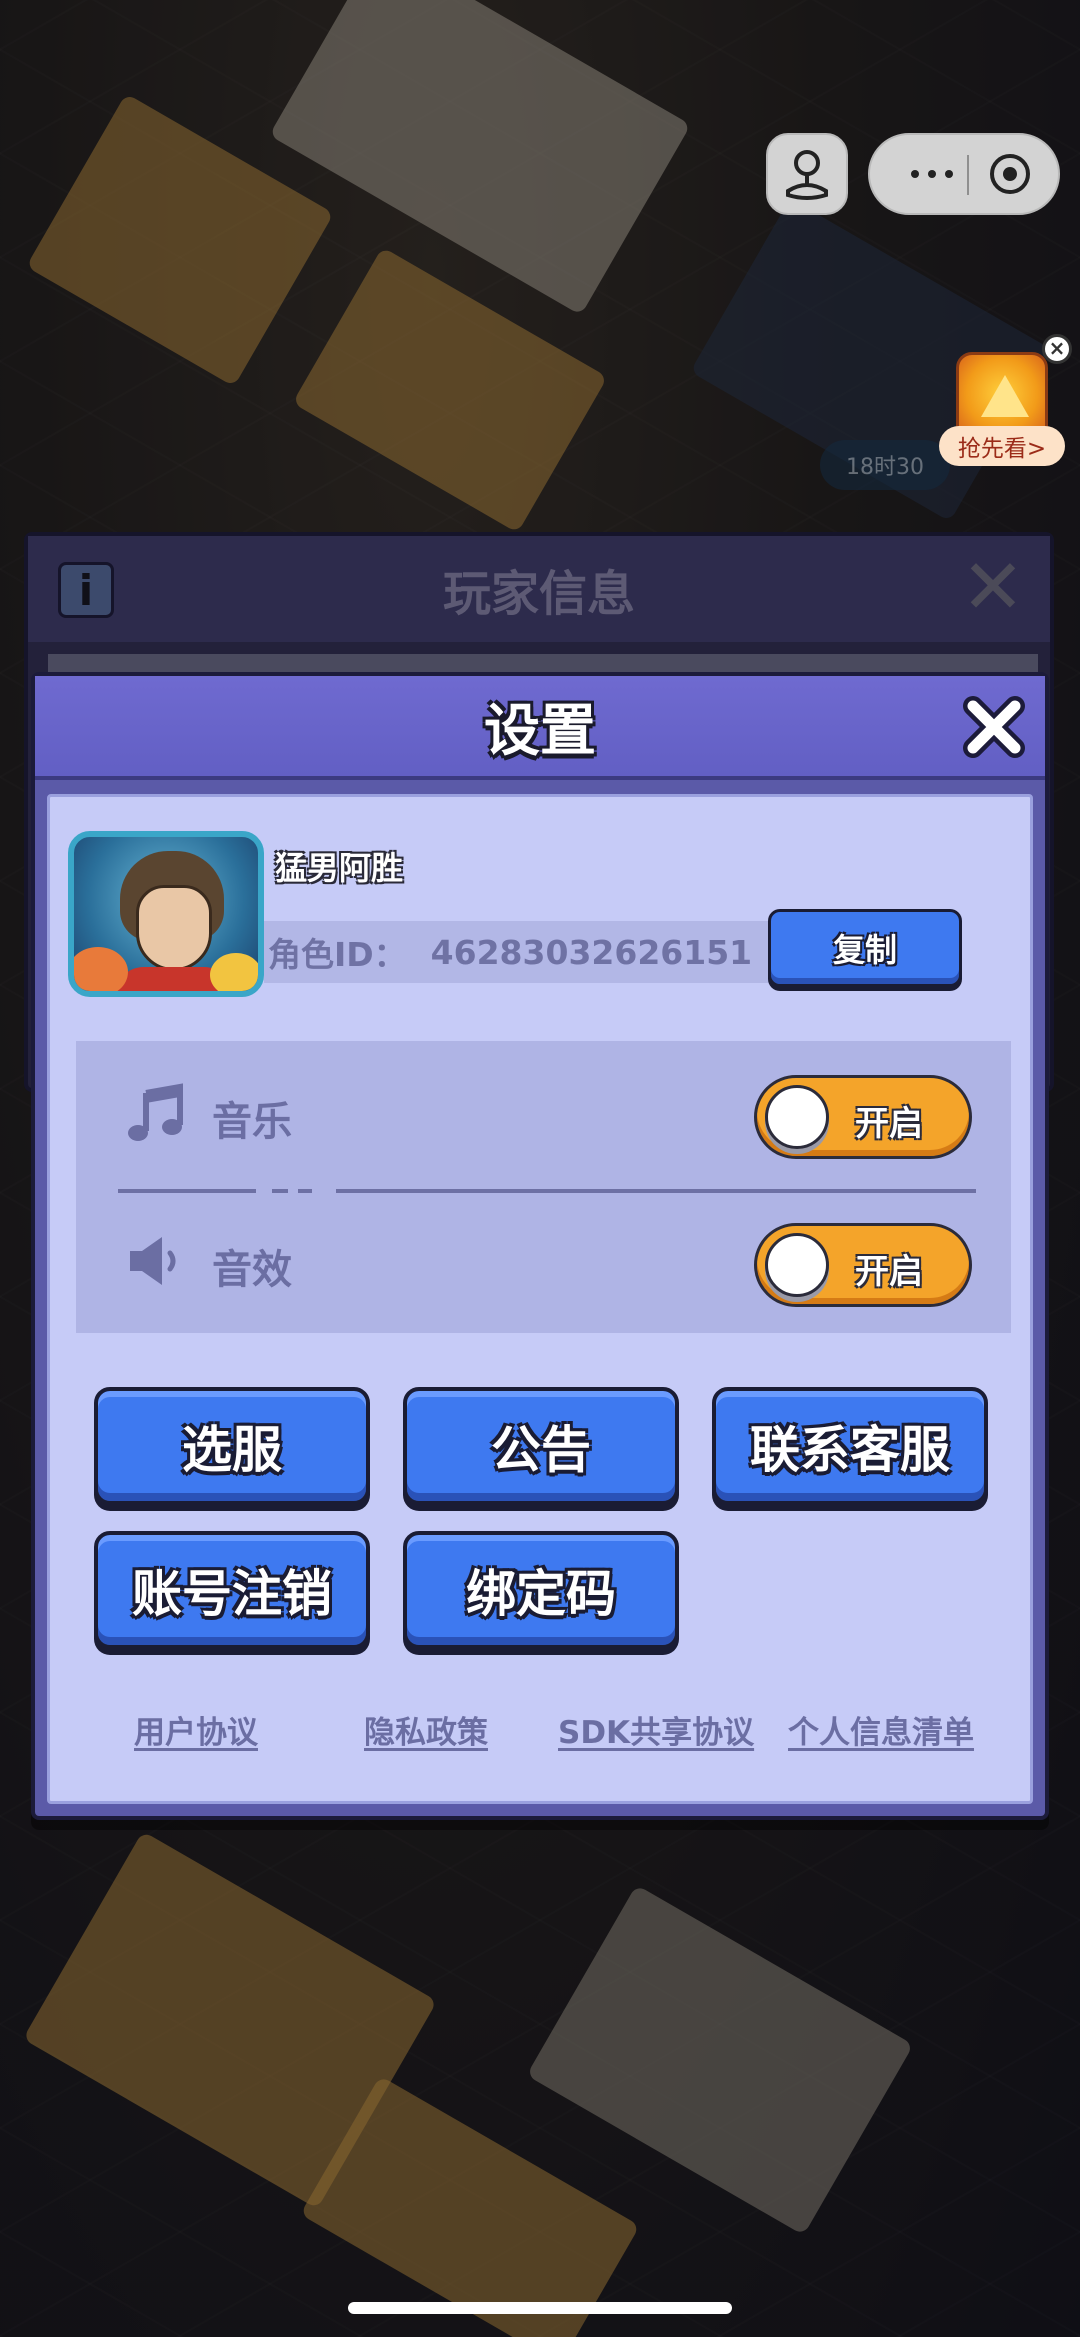 This screenshot has width=1080, height=2337. Describe the element at coordinates (850, 1446) in the screenshot. I see `customer-service-button: 联系客服` at that location.